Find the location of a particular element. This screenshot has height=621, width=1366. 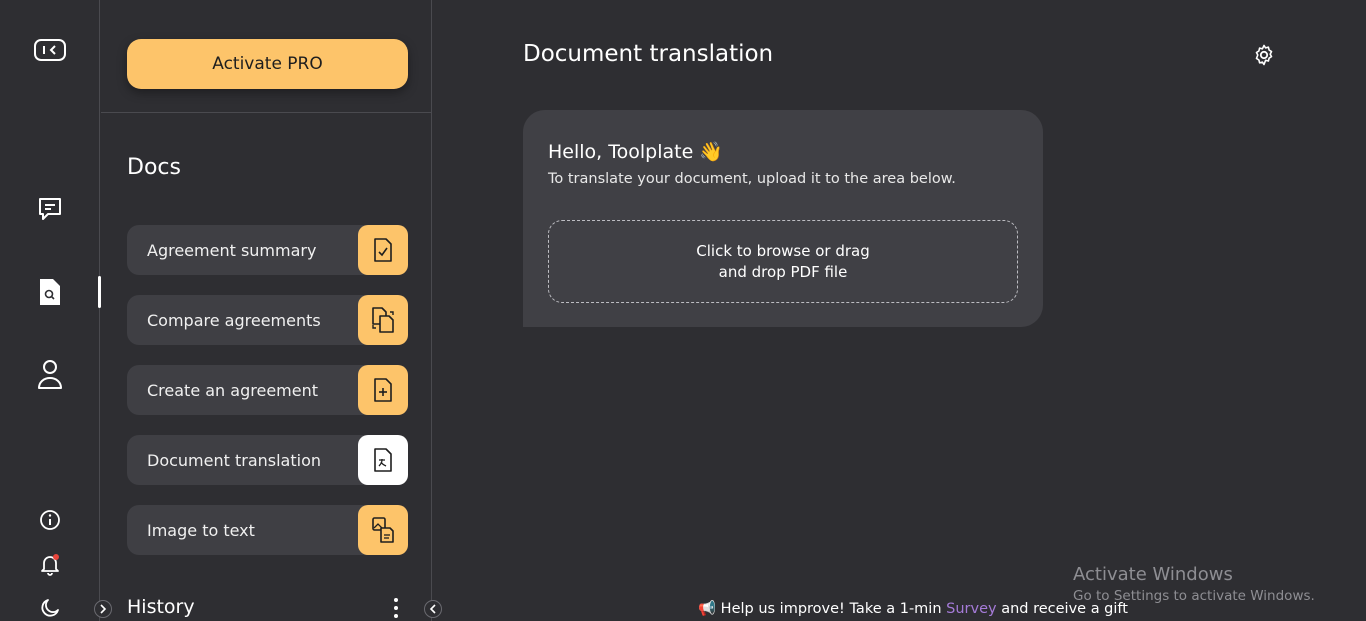

expand-rail-button is located at coordinates (103, 609).